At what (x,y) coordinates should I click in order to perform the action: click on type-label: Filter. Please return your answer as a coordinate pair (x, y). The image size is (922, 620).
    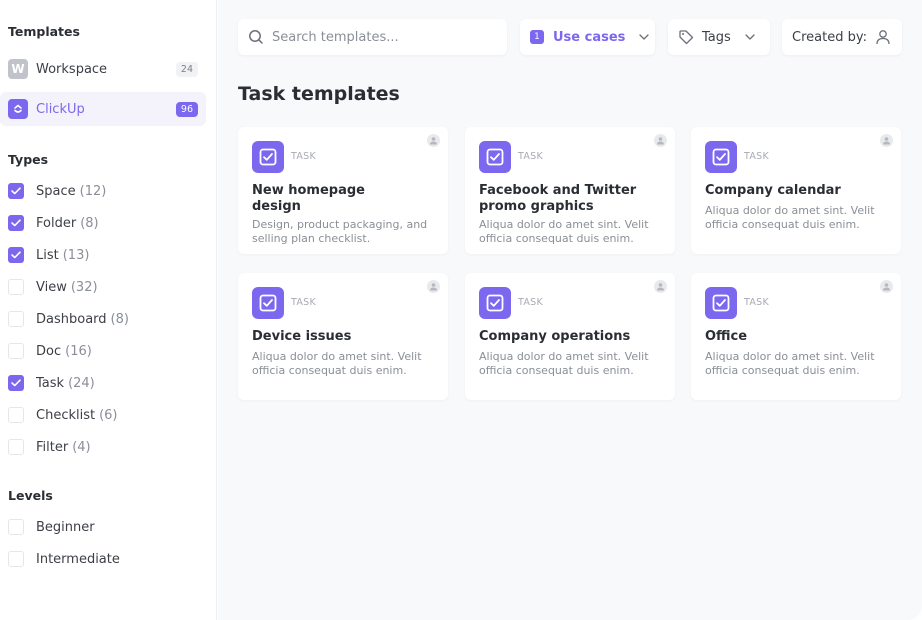
    Looking at the image, I should click on (52, 447).